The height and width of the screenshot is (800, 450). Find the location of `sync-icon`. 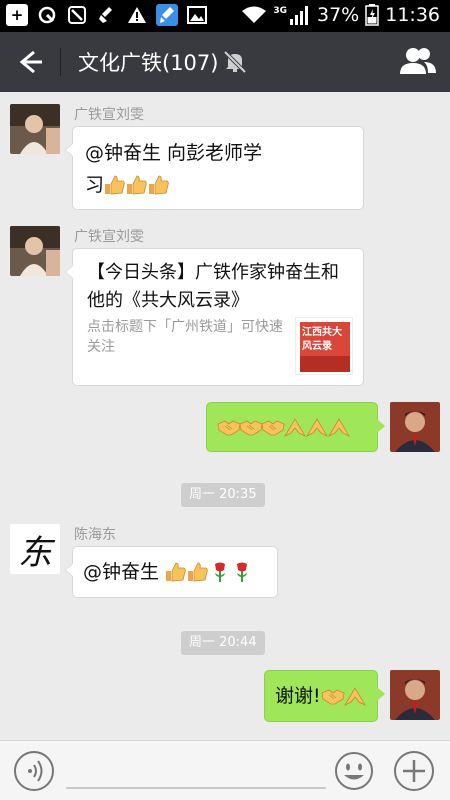

sync-icon is located at coordinates (47, 15).